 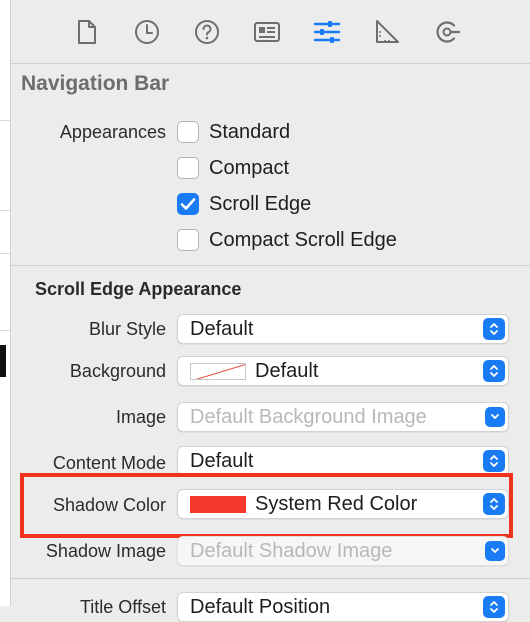 What do you see at coordinates (387, 32) in the screenshot?
I see `size-icon` at bounding box center [387, 32].